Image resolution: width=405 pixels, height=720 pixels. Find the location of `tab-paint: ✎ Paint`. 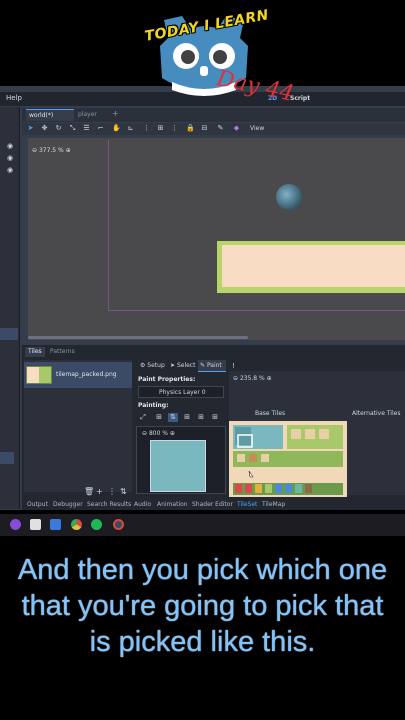

tab-paint: ✎ Paint is located at coordinates (211, 365).